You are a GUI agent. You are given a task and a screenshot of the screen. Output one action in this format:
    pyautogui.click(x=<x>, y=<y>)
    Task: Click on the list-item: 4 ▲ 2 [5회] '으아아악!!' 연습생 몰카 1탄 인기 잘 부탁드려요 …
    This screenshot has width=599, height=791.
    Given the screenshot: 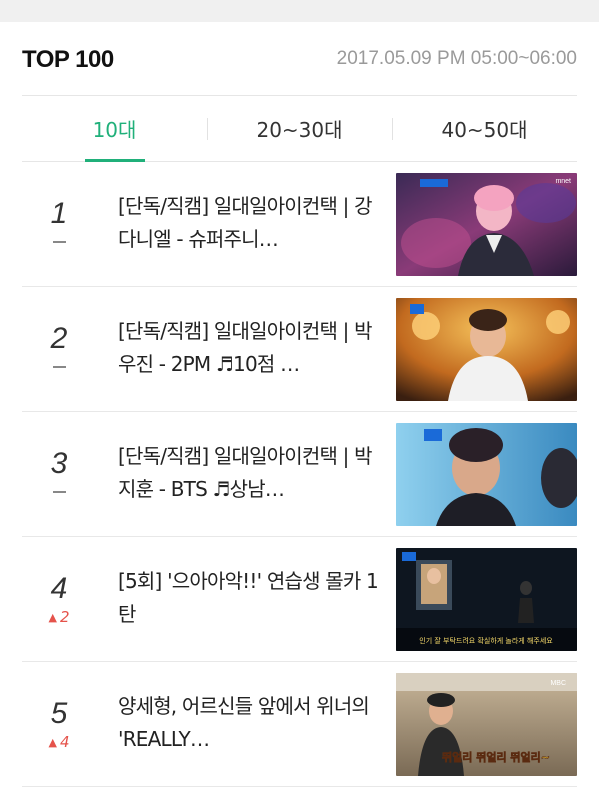 What is the action you would take?
    pyautogui.click(x=299, y=599)
    